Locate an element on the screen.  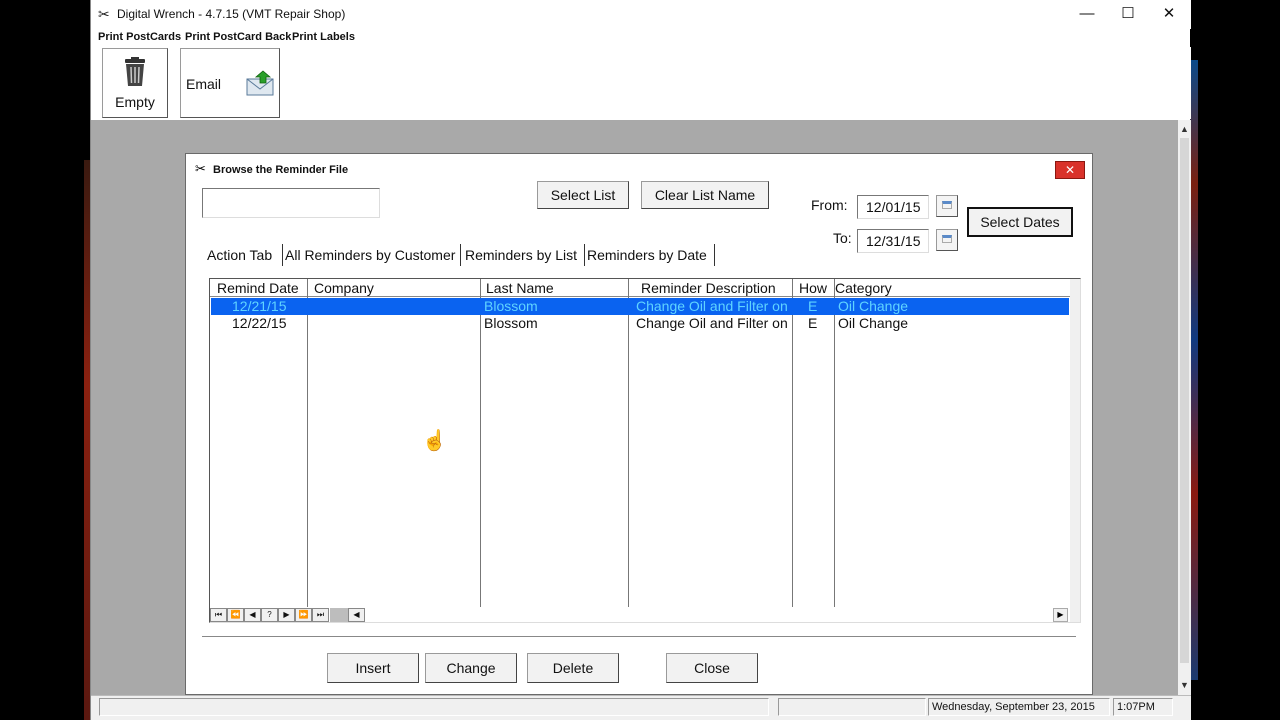
from-date-field: 12/01/15 is located at coordinates (893, 207).